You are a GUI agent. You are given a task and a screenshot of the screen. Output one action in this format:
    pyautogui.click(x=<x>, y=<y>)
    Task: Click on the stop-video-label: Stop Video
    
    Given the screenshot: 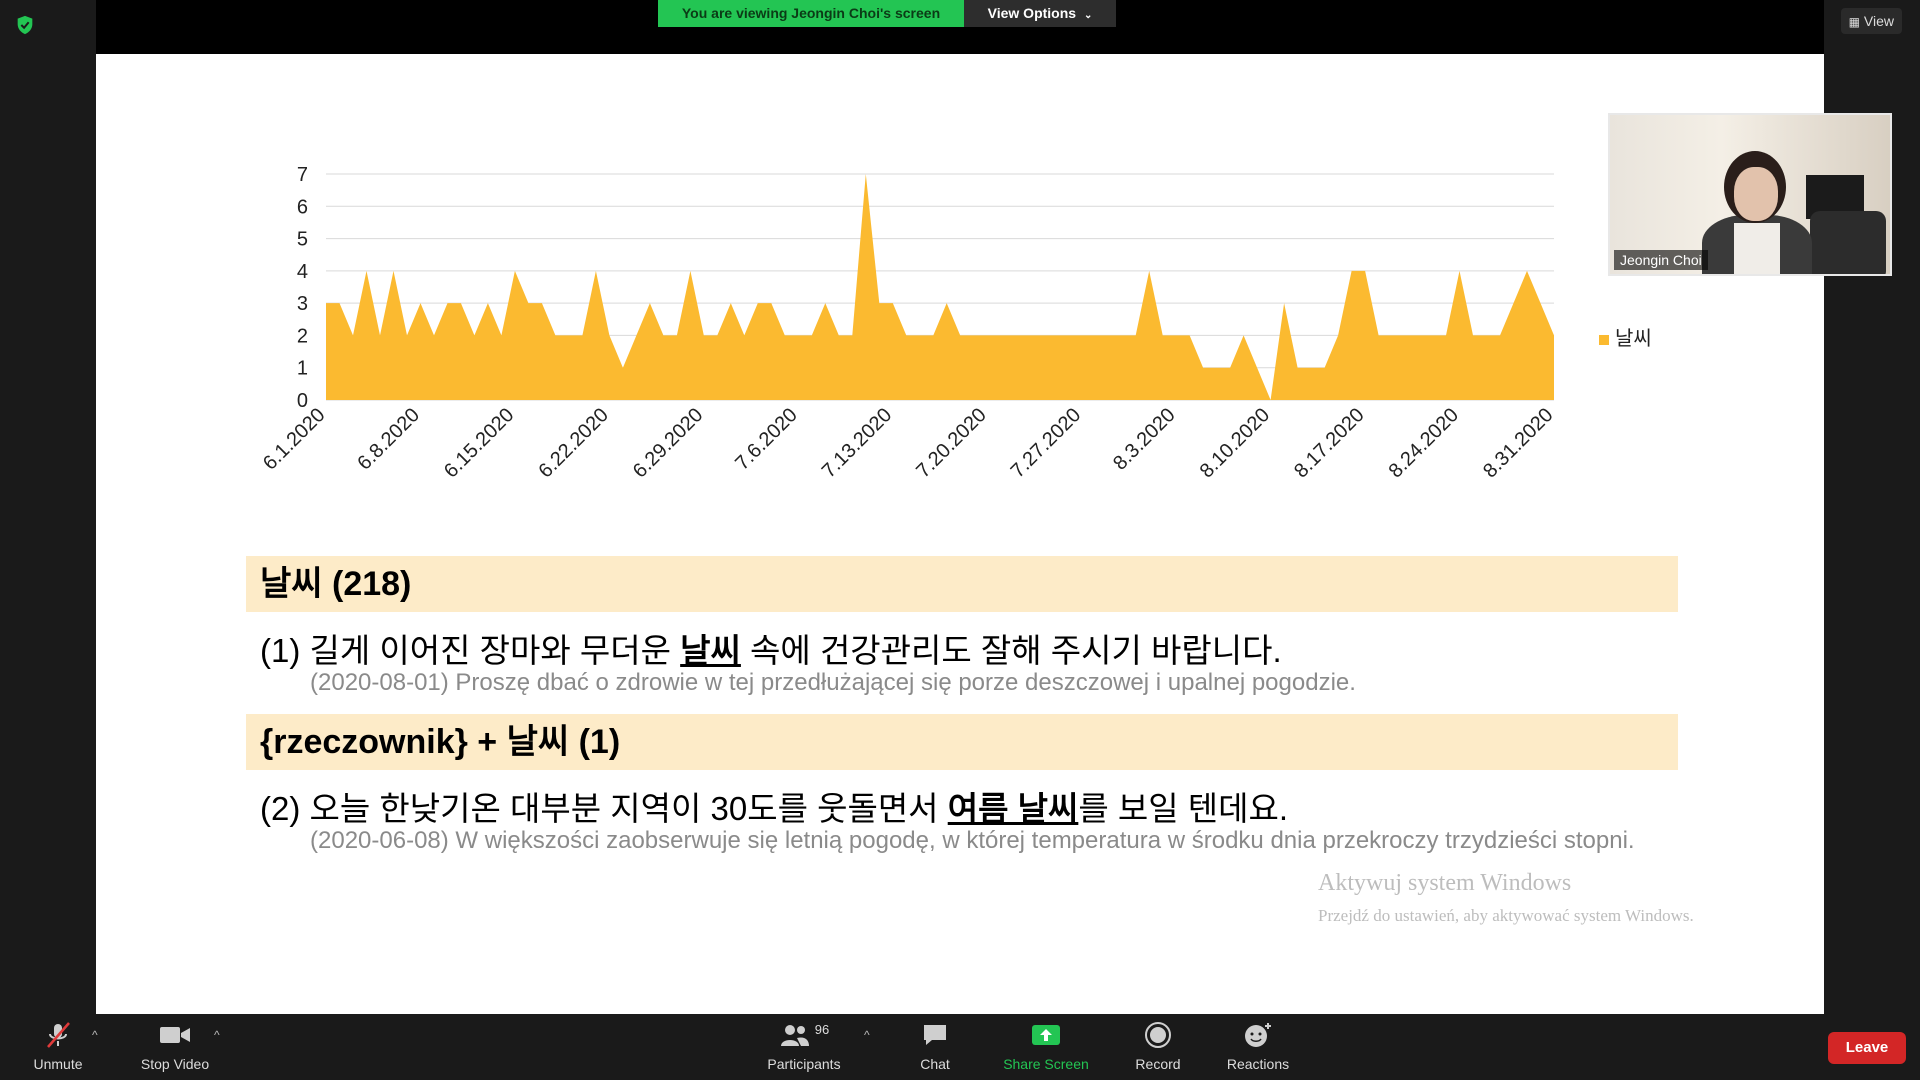 What is the action you would take?
    pyautogui.click(x=175, y=1064)
    